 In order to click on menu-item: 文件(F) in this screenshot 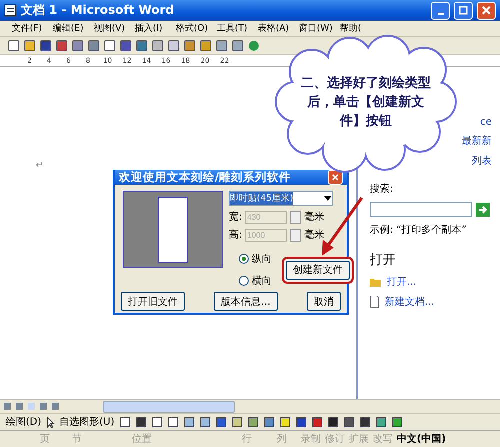, I will do `click(31, 28)`.